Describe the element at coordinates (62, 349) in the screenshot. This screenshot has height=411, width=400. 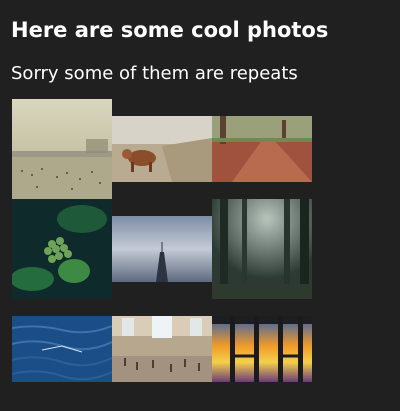
I see `ocean-water-photo` at that location.